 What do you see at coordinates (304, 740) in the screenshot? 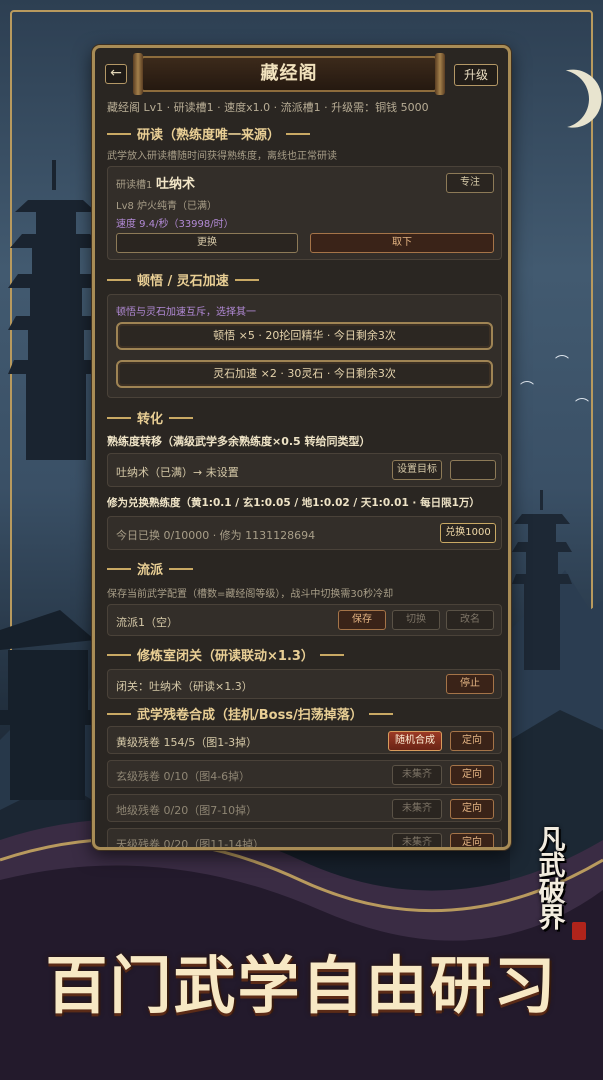
I see `scroll-row-yellow: 黄级残卷 154/5（图1-3掉） 随机合成 定向` at bounding box center [304, 740].